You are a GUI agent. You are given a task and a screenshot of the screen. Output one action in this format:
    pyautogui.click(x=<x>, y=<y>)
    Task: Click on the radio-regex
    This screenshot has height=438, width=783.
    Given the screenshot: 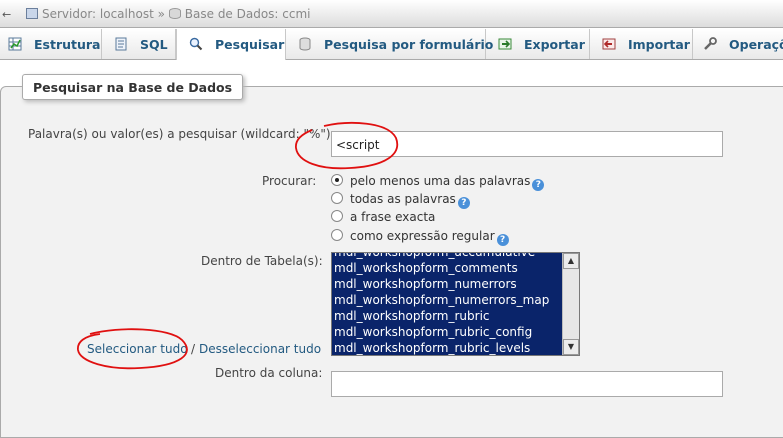 What is the action you would take?
    pyautogui.click(x=337, y=235)
    